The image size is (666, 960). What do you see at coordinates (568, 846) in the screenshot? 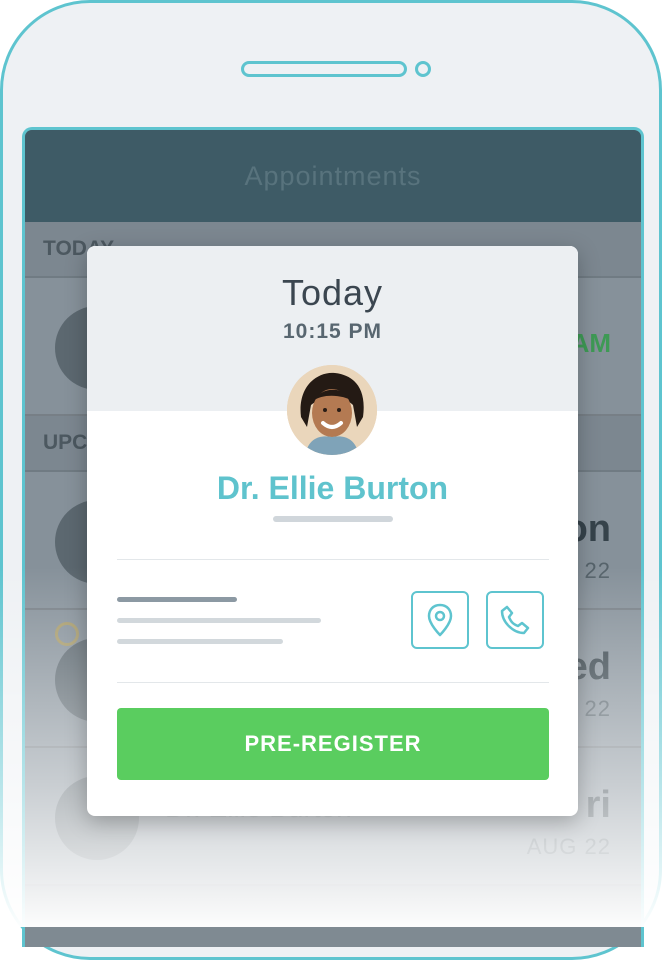
I see `appointment-date: AUG 22` at bounding box center [568, 846].